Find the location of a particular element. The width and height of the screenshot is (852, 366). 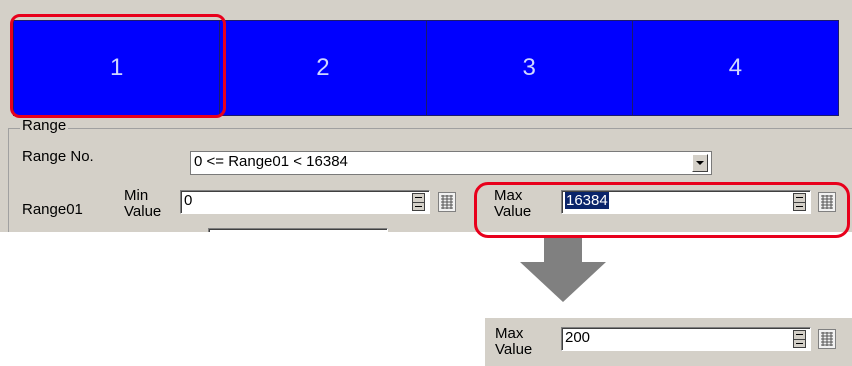

min-value-input: 0 is located at coordinates (305, 202).